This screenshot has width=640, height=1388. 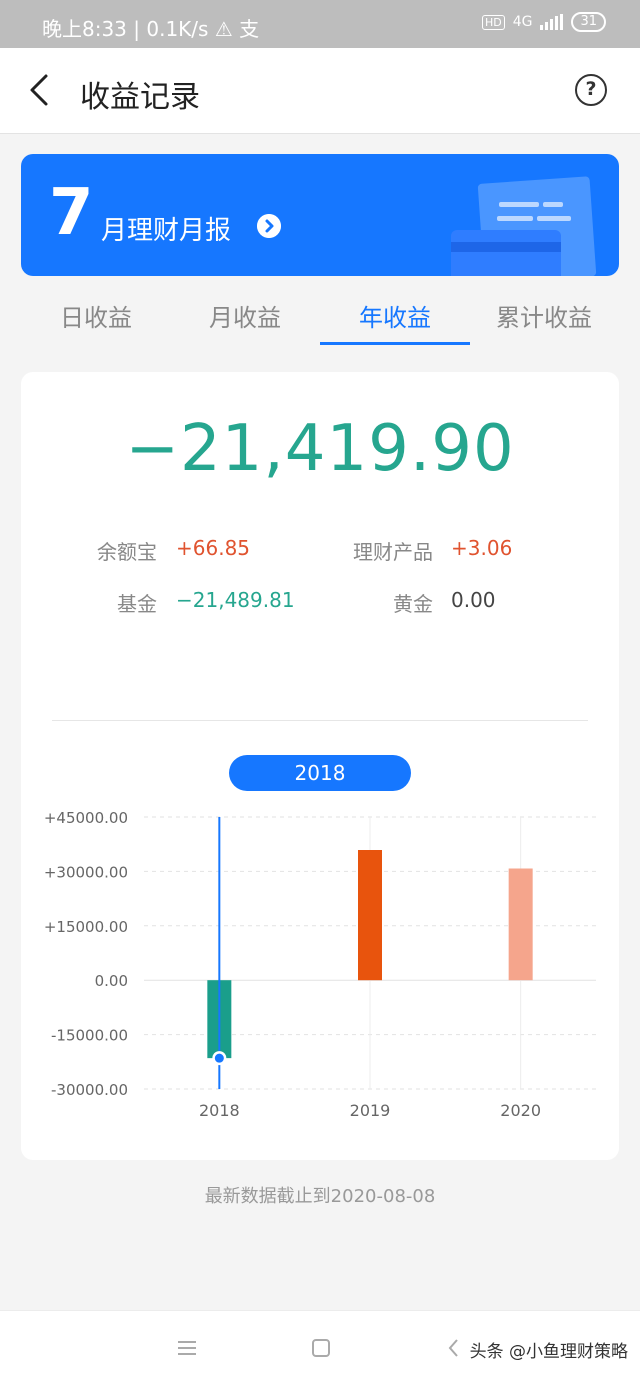 I want to click on header: 收益记录 ?, so click(x=320, y=91).